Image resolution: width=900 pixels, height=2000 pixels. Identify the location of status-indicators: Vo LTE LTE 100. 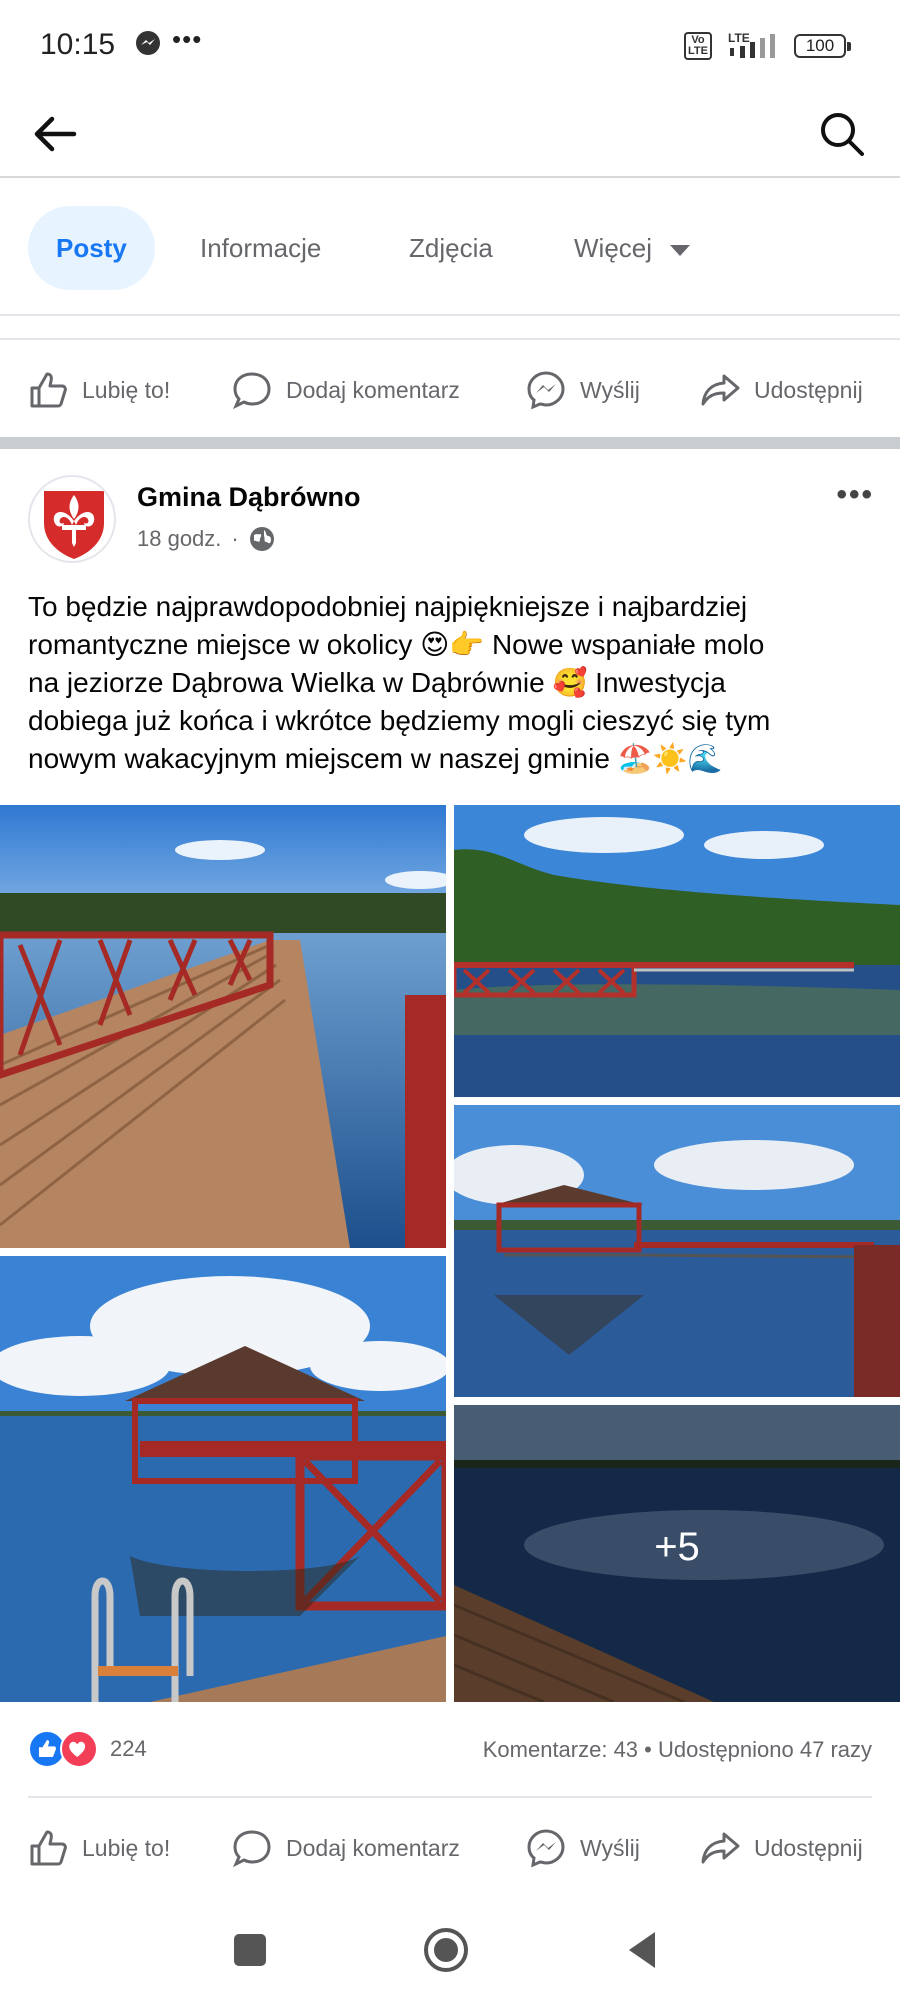
(767, 46).